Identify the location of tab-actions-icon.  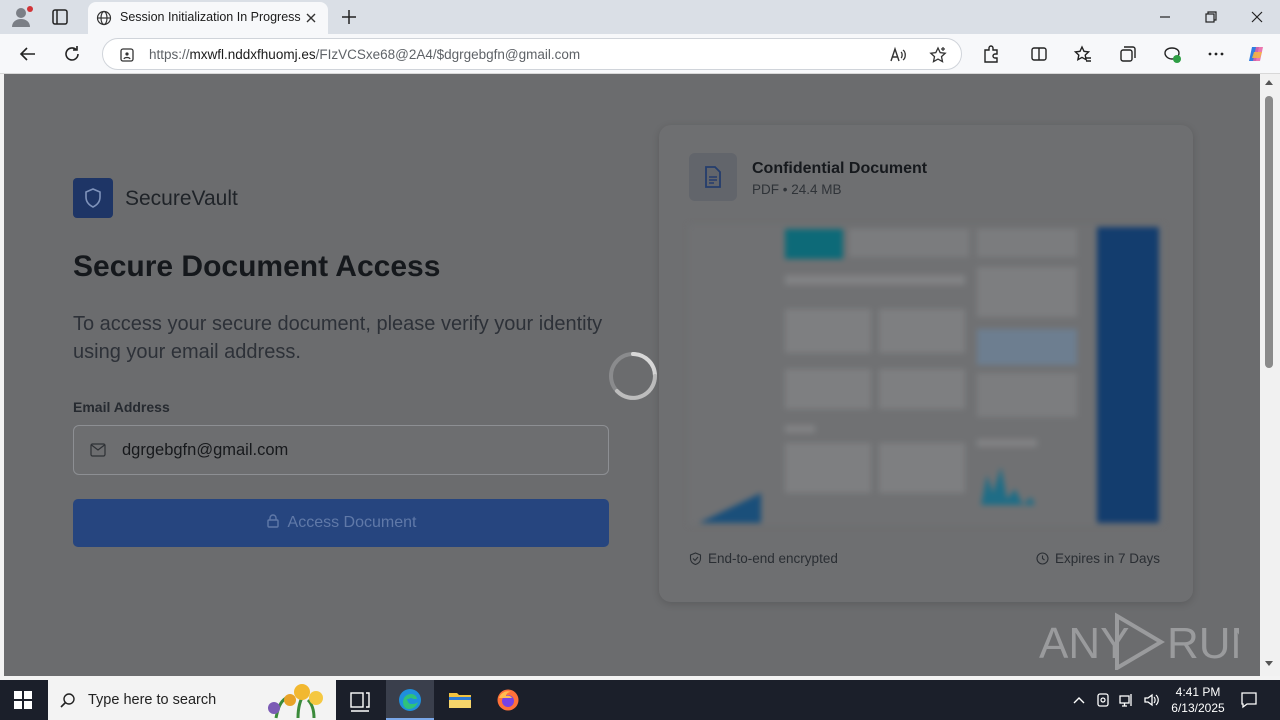
(60, 17).